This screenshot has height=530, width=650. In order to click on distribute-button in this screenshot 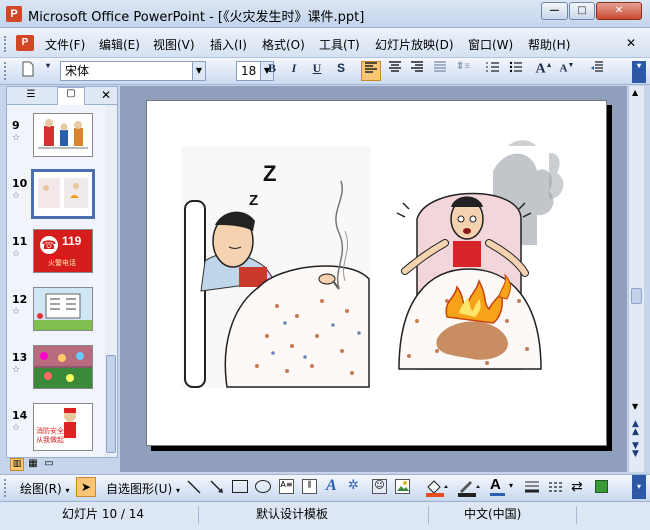, I will do `click(440, 71)`.